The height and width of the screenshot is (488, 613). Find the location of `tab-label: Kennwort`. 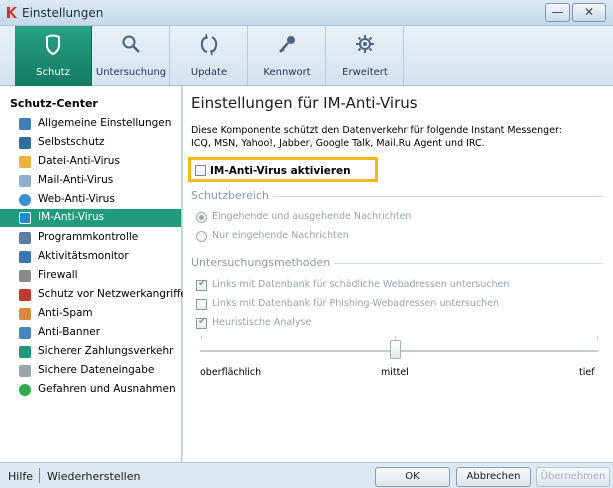

tab-label: Kennwort is located at coordinates (287, 72).